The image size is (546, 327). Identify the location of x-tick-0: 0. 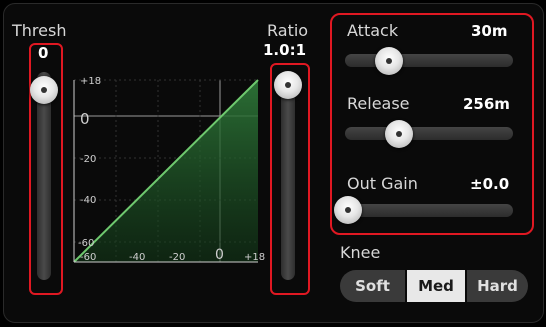
(219, 255).